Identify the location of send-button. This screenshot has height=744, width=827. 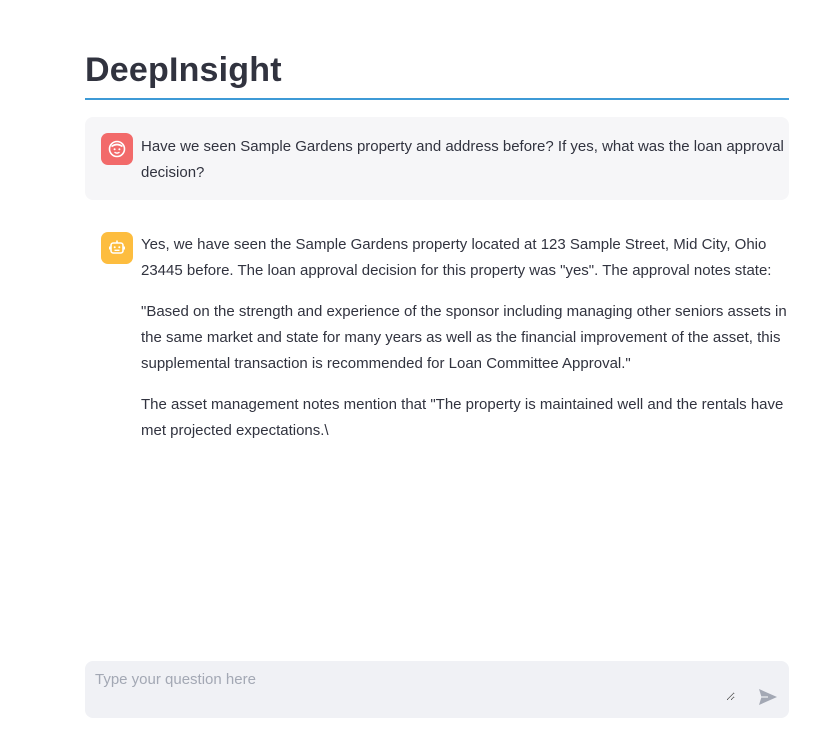
(768, 697).